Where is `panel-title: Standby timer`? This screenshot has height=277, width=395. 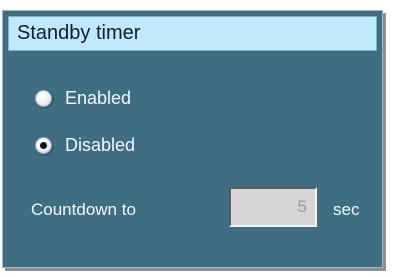 panel-title: Standby timer is located at coordinates (79, 33).